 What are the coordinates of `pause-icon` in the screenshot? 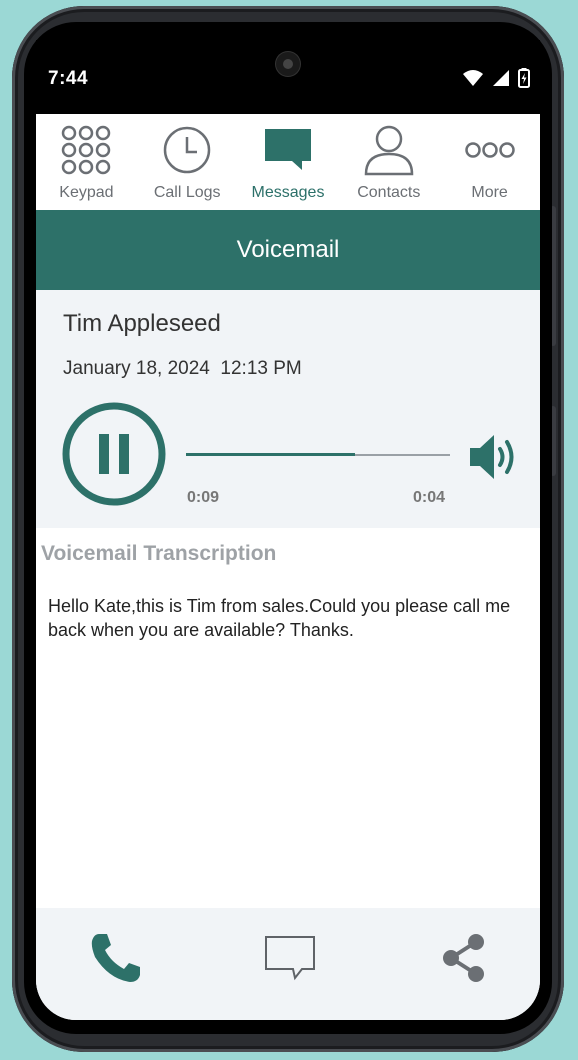 It's located at (114, 454).